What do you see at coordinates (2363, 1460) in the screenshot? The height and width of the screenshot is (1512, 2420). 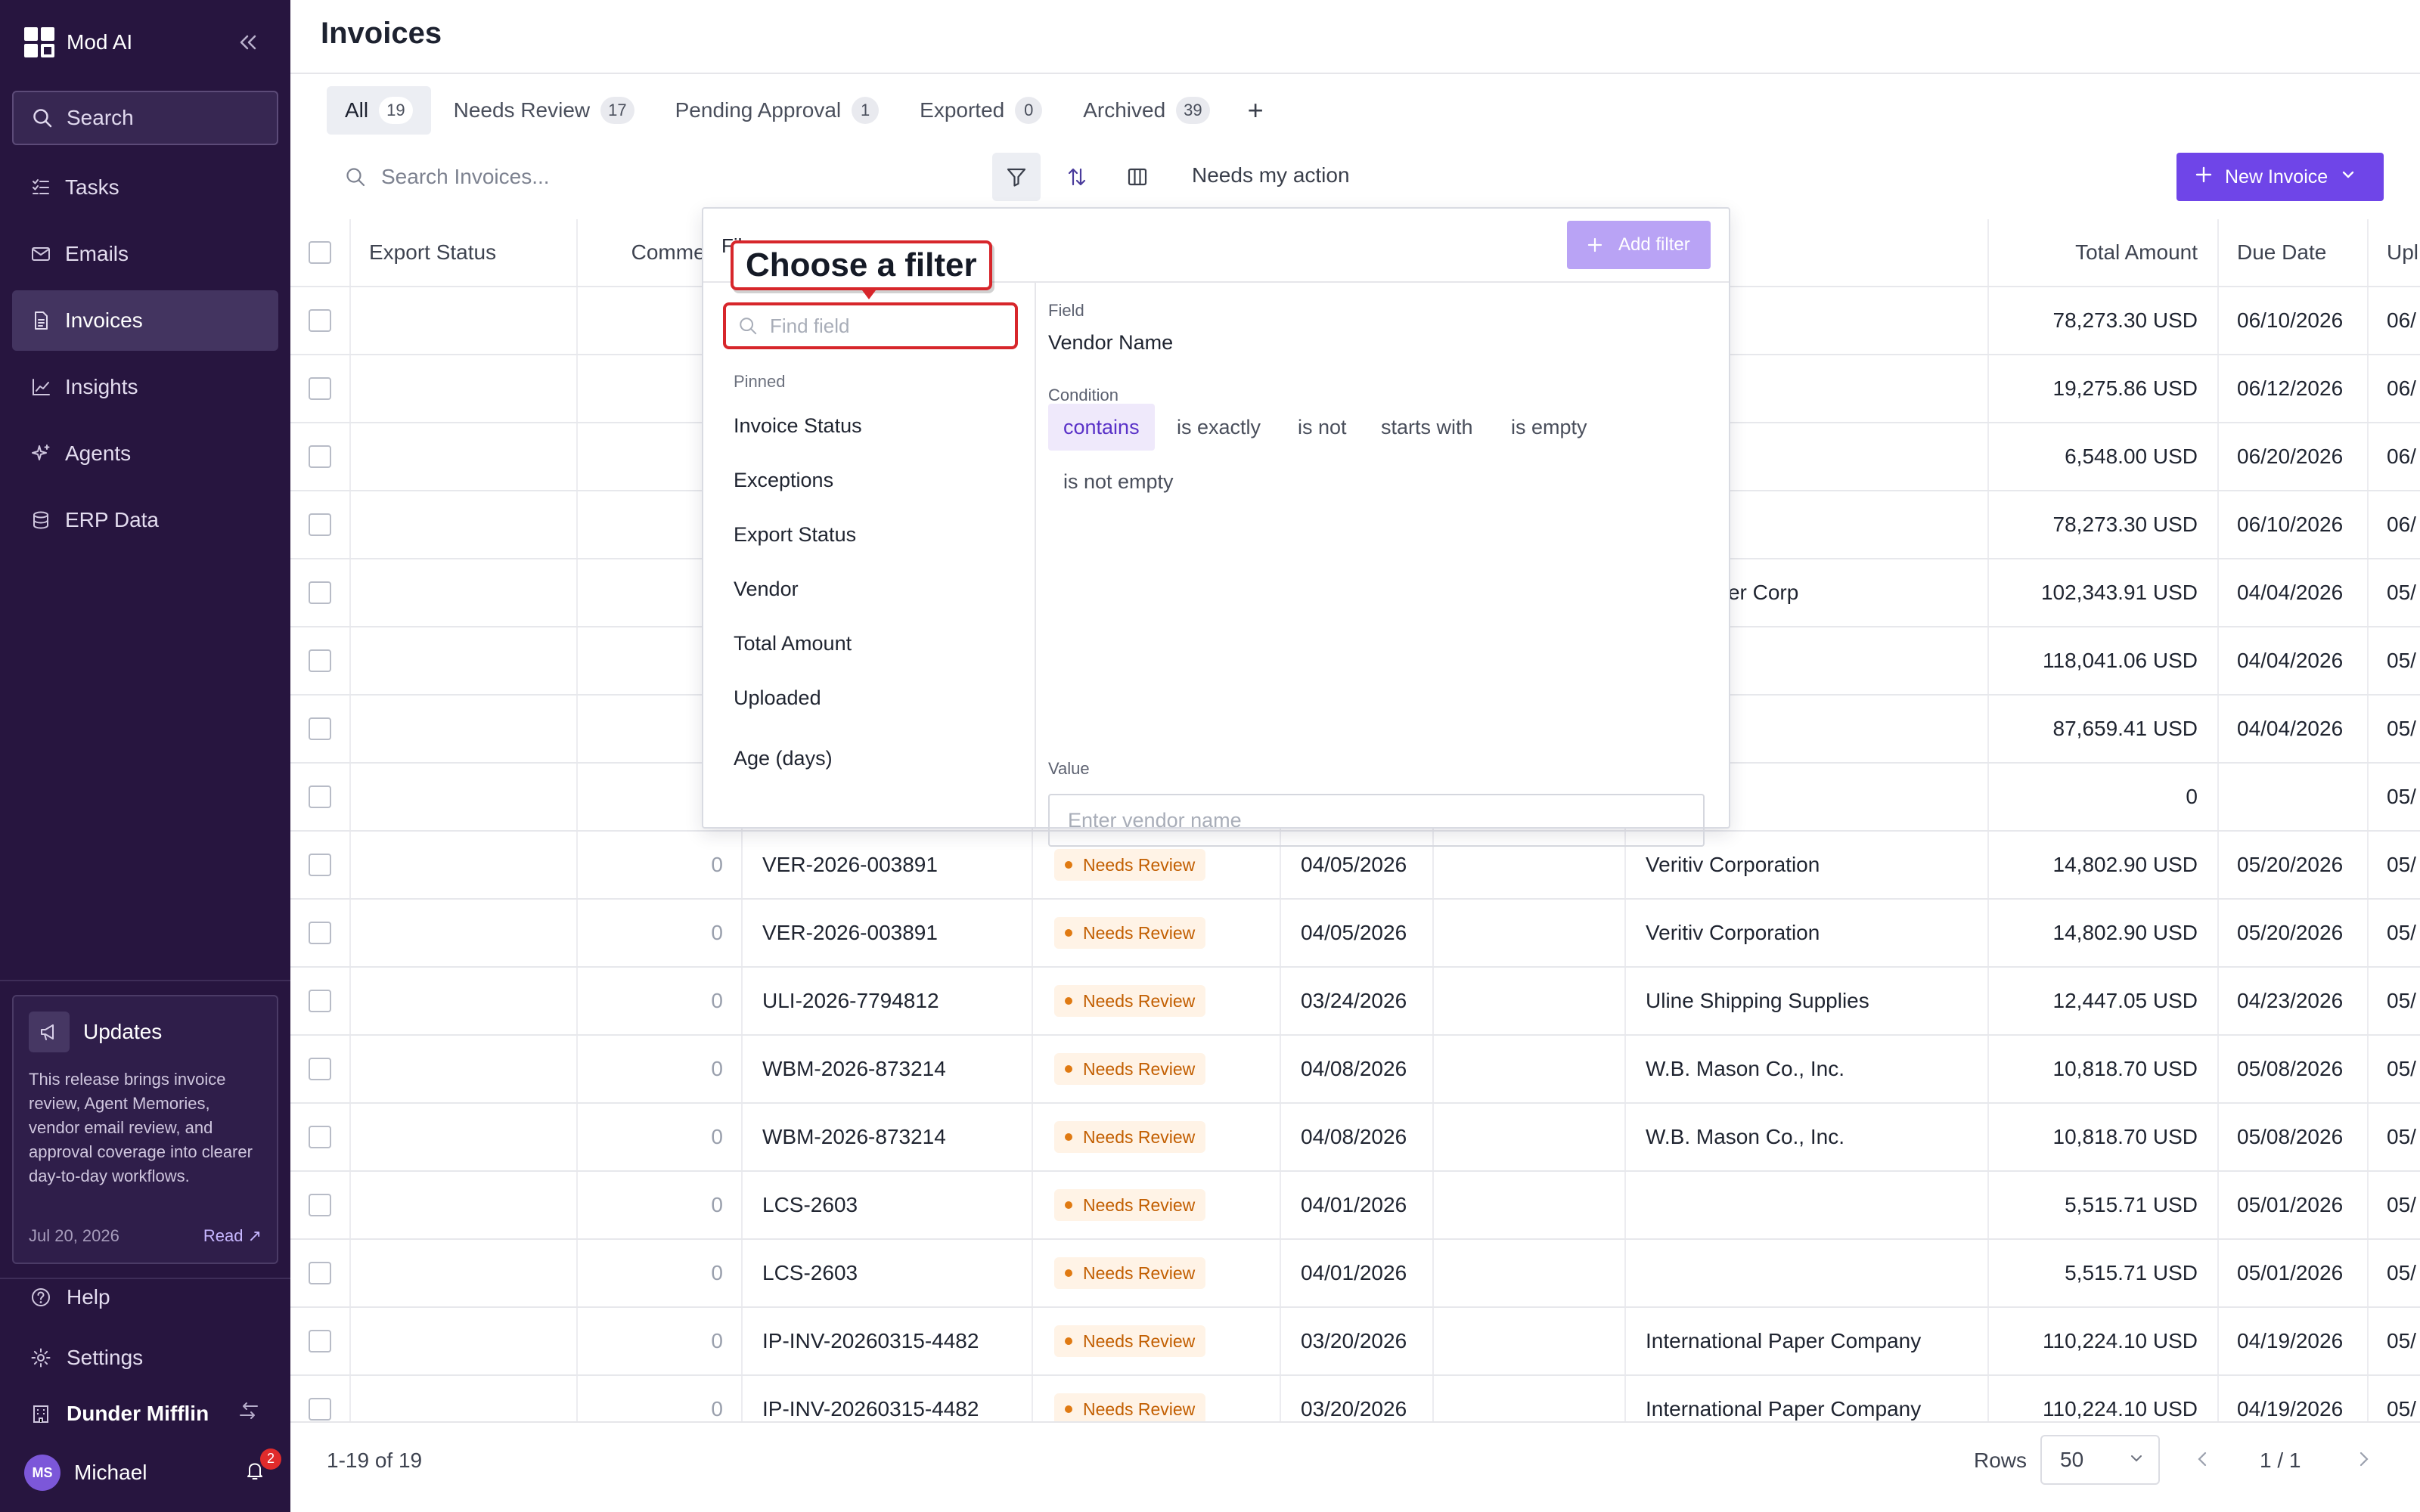 I see `next-page-button` at bounding box center [2363, 1460].